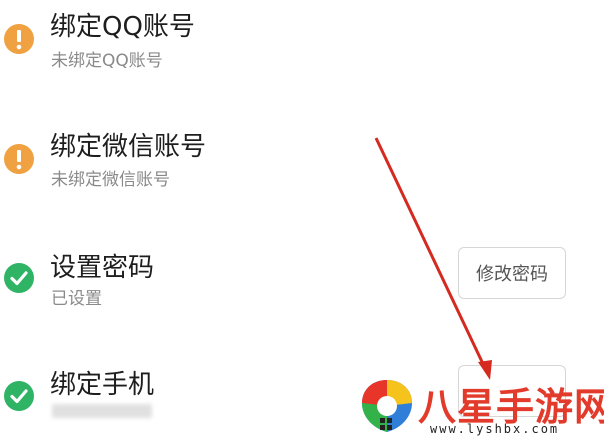 The image size is (604, 439). What do you see at coordinates (128, 147) in the screenshot?
I see `setting-title: 绑定微信账号` at bounding box center [128, 147].